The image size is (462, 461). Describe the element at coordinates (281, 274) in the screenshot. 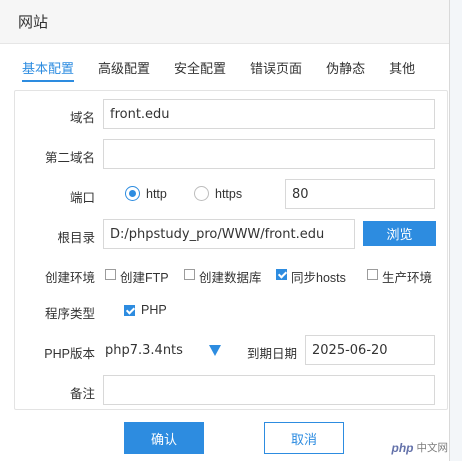

I see `sync-hosts-checkbox` at that location.